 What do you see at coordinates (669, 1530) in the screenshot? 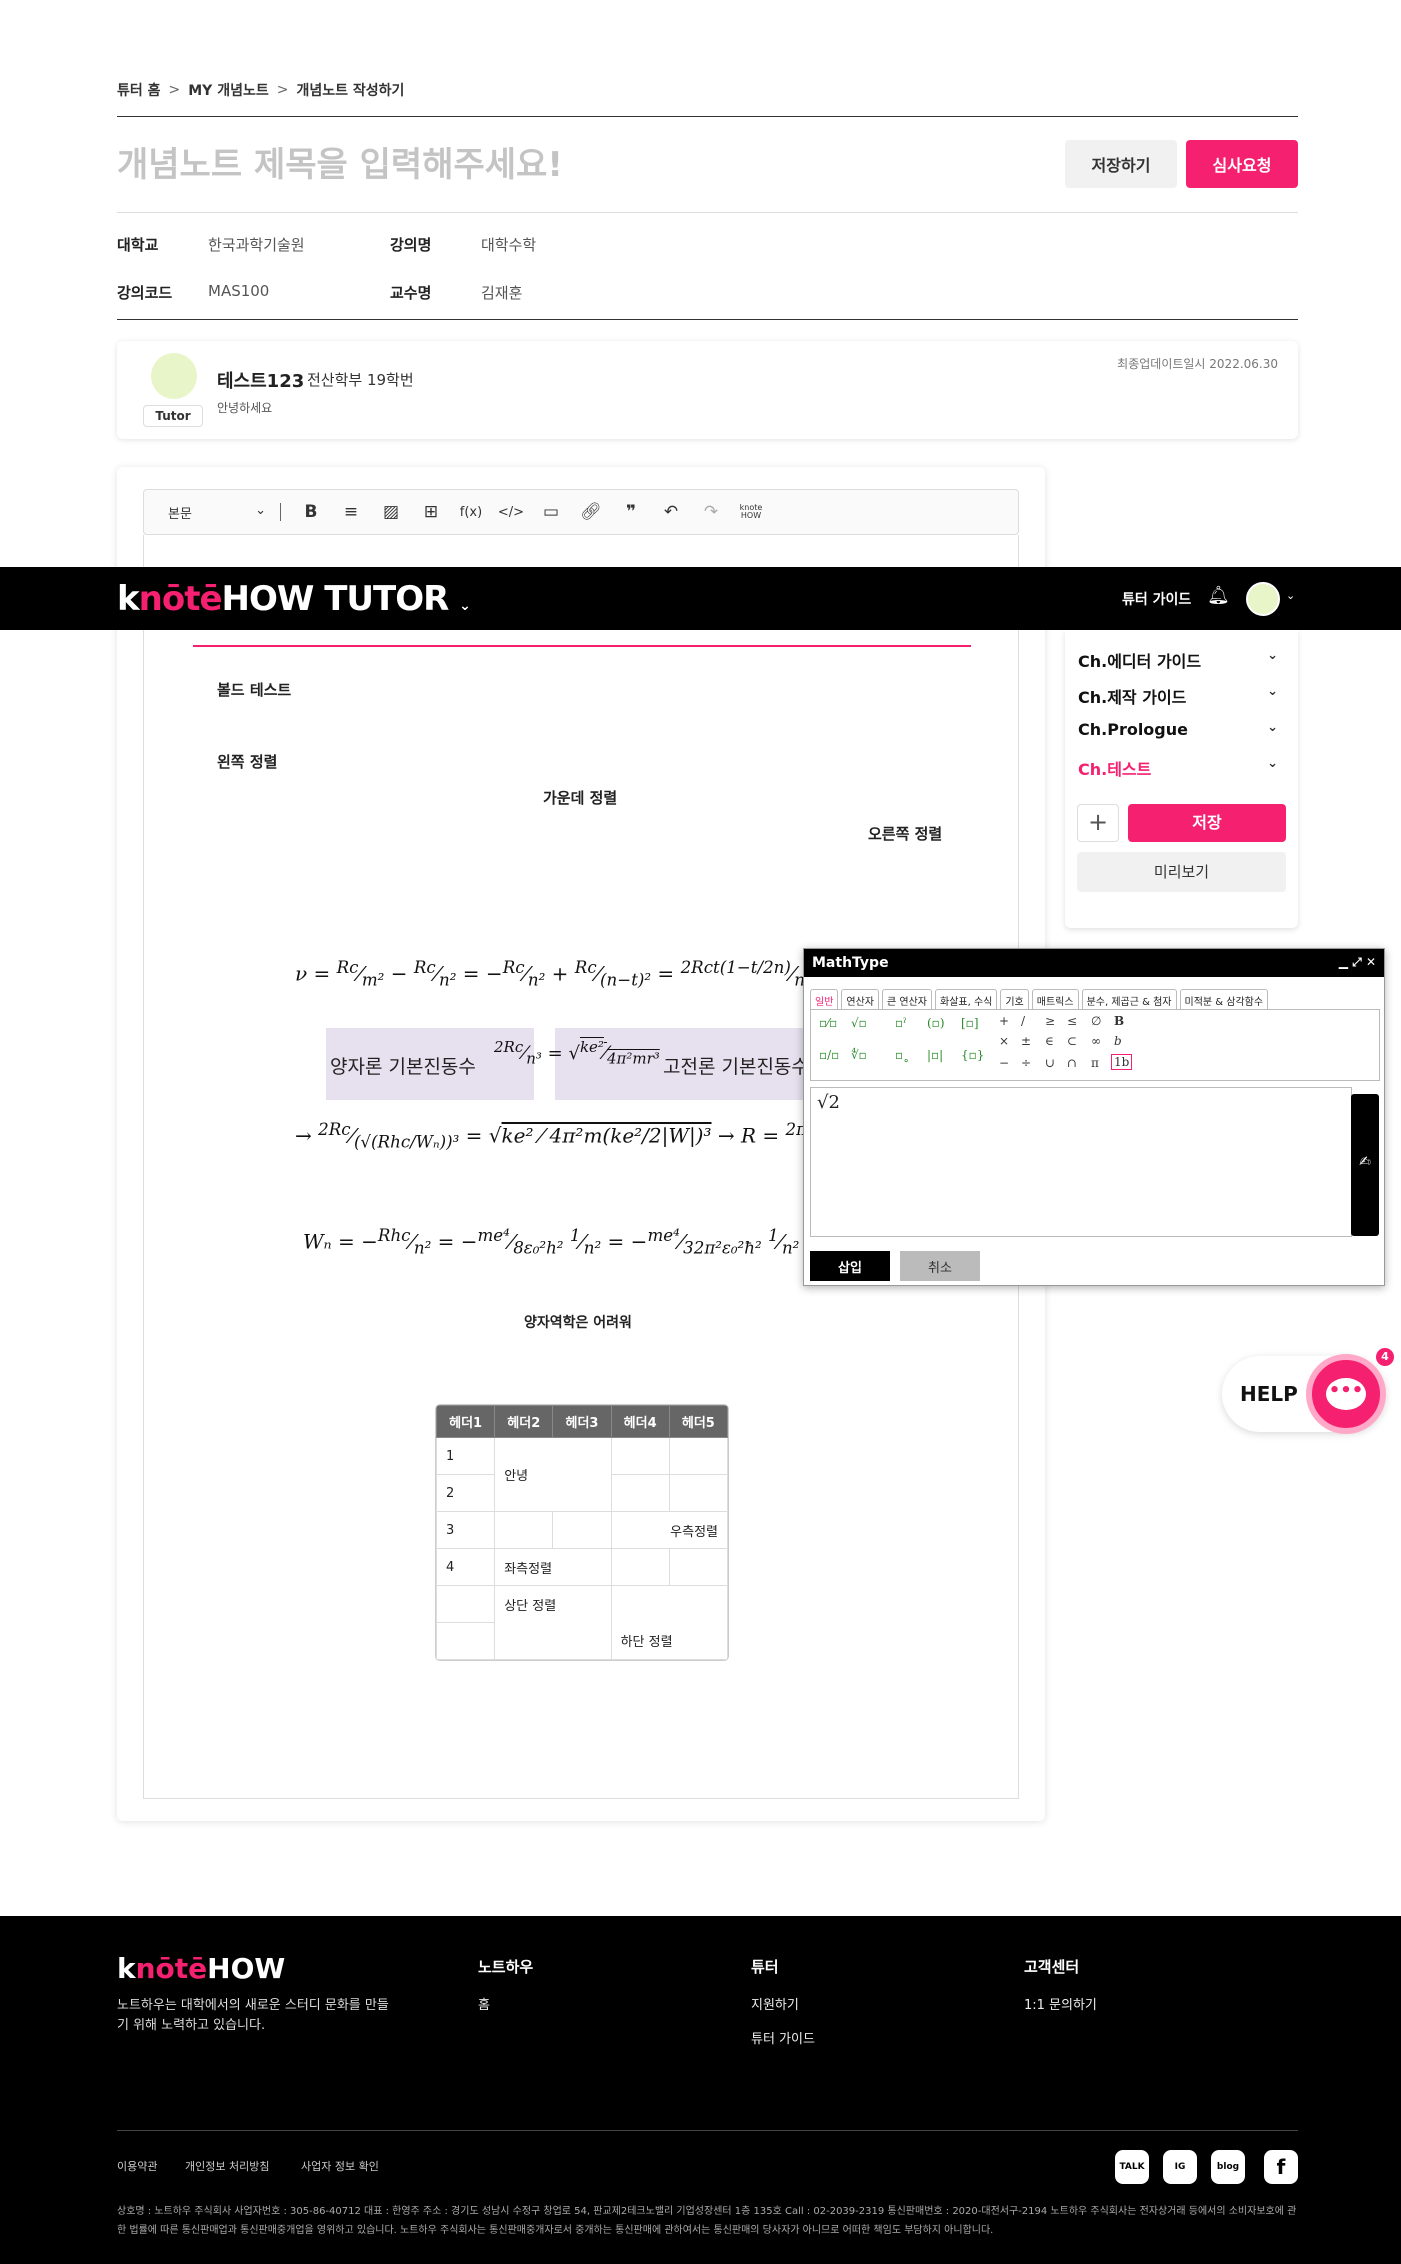
I see `table-cell: 우측정렬` at bounding box center [669, 1530].